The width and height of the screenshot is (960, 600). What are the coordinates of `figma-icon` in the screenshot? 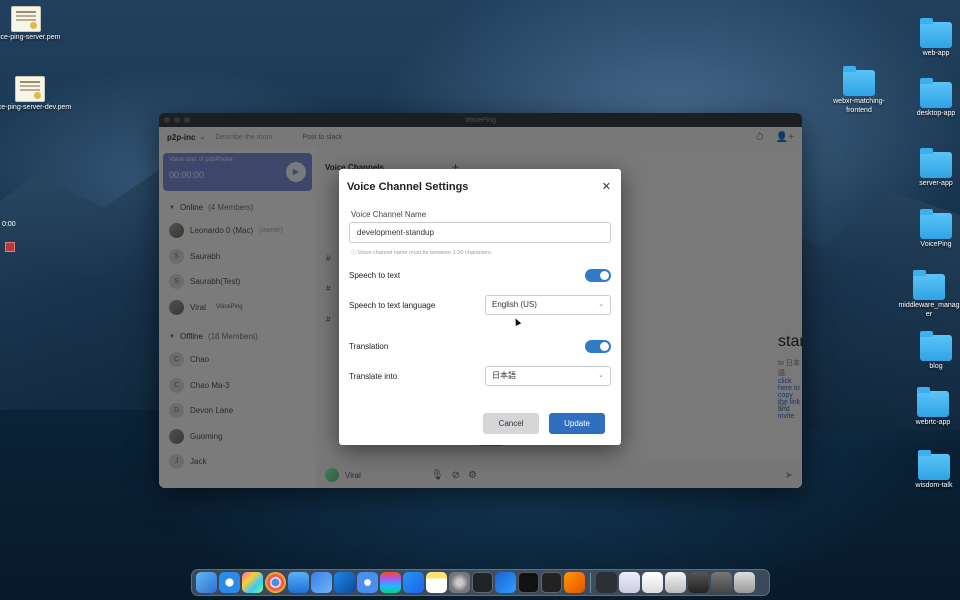 It's located at (390, 582).